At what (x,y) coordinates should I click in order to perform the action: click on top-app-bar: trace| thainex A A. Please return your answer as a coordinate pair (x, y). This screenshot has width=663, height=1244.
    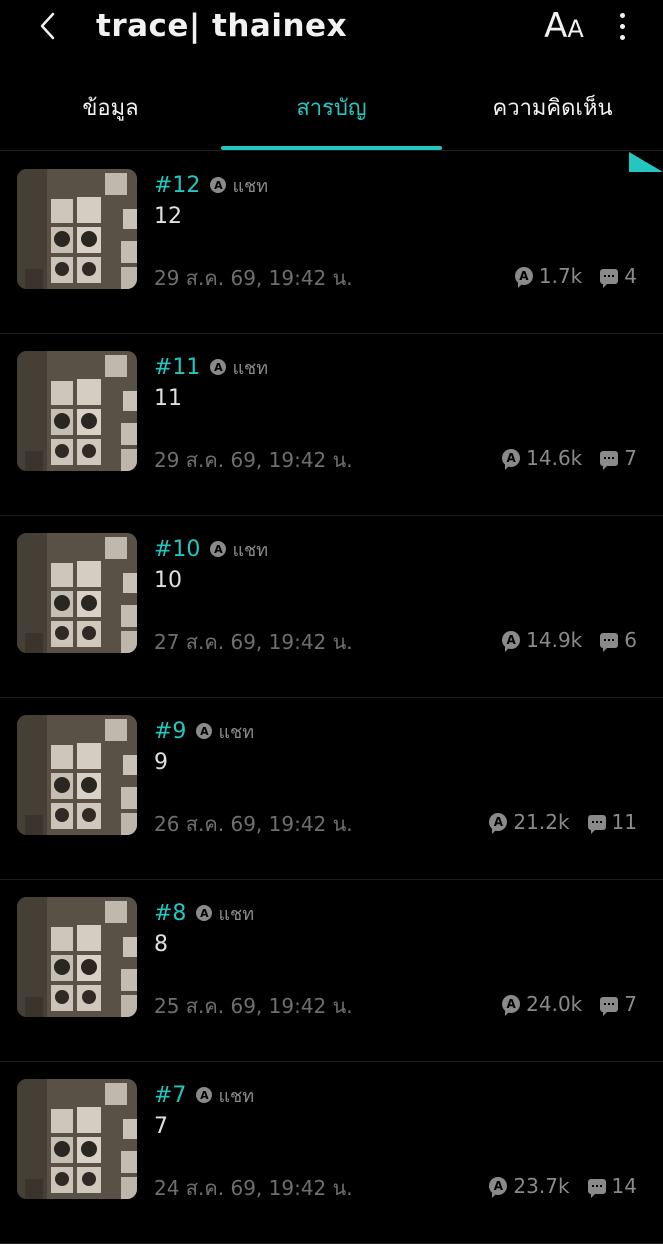
    Looking at the image, I should click on (331, 30).